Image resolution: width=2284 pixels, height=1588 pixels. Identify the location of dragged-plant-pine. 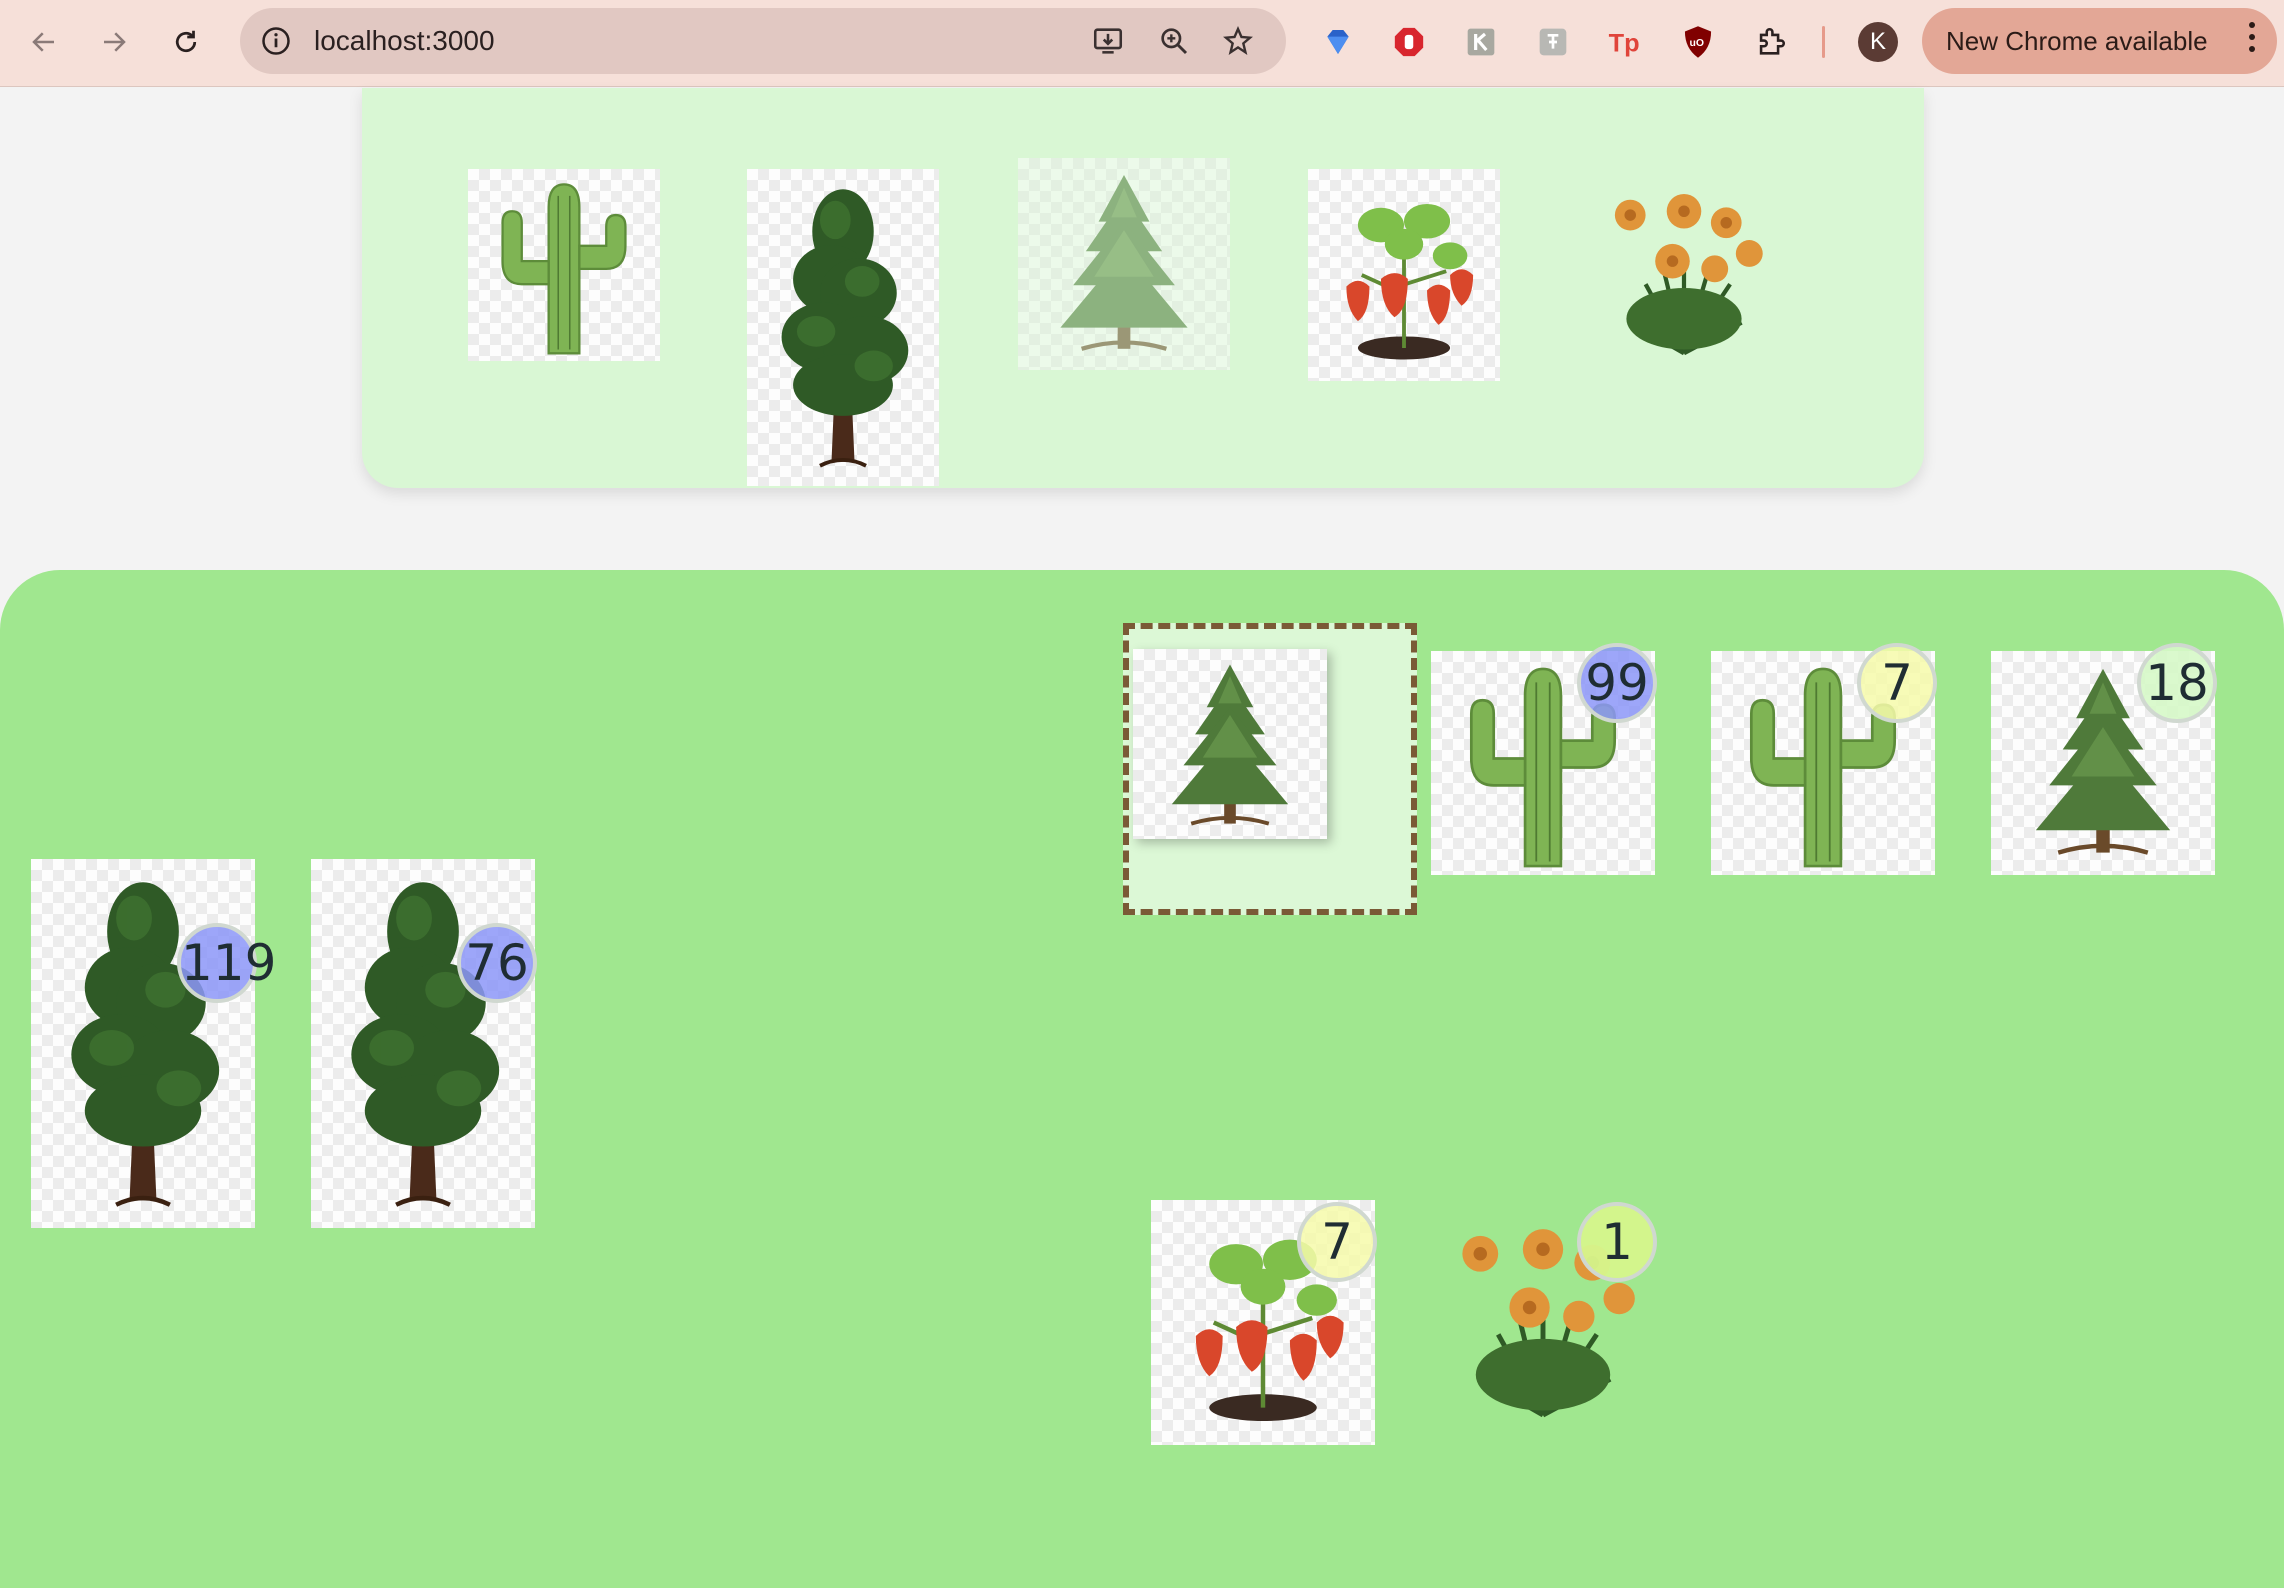
(1230, 744).